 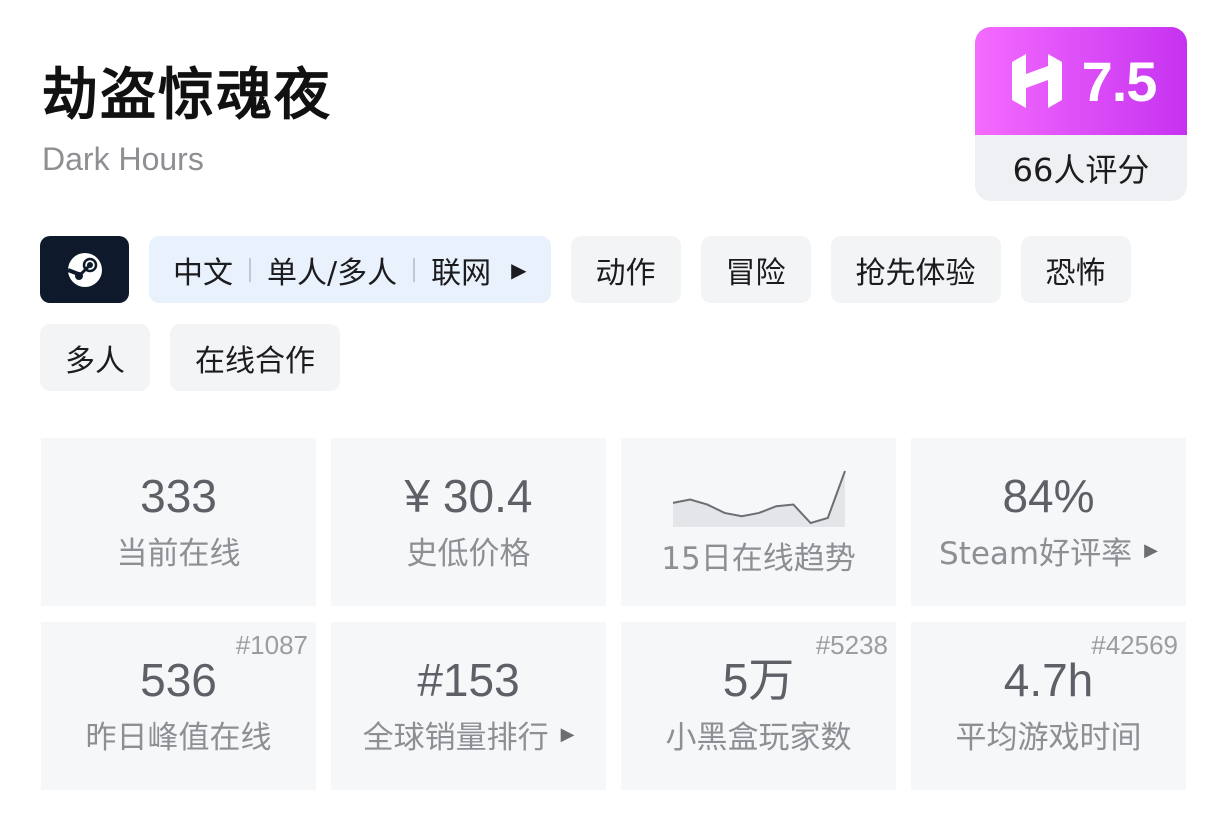 I want to click on network-label: 联网, so click(x=461, y=273).